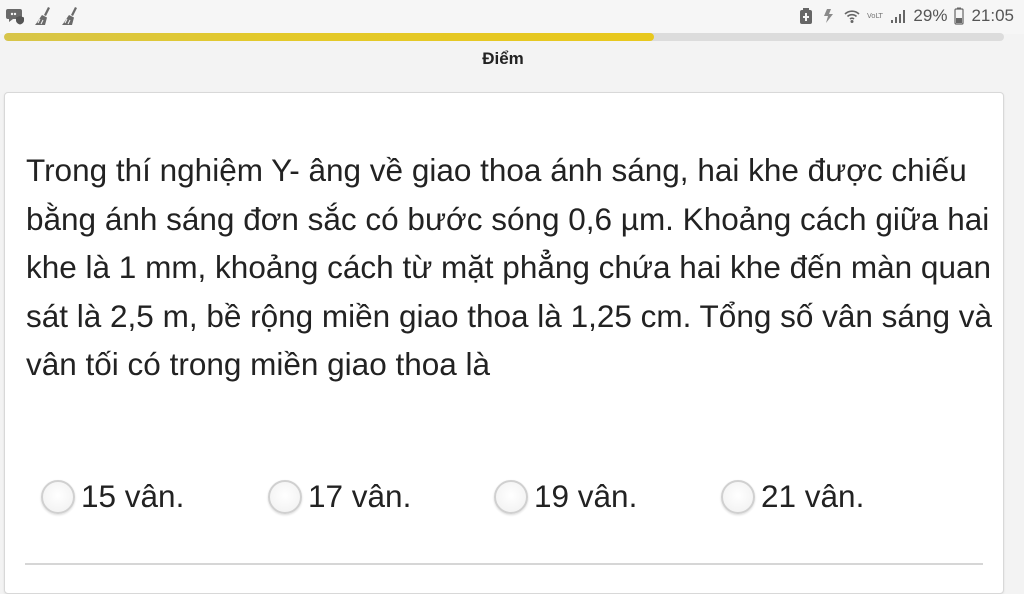 The height and width of the screenshot is (594, 1024). What do you see at coordinates (829, 16) in the screenshot?
I see `data-transfer-icon` at bounding box center [829, 16].